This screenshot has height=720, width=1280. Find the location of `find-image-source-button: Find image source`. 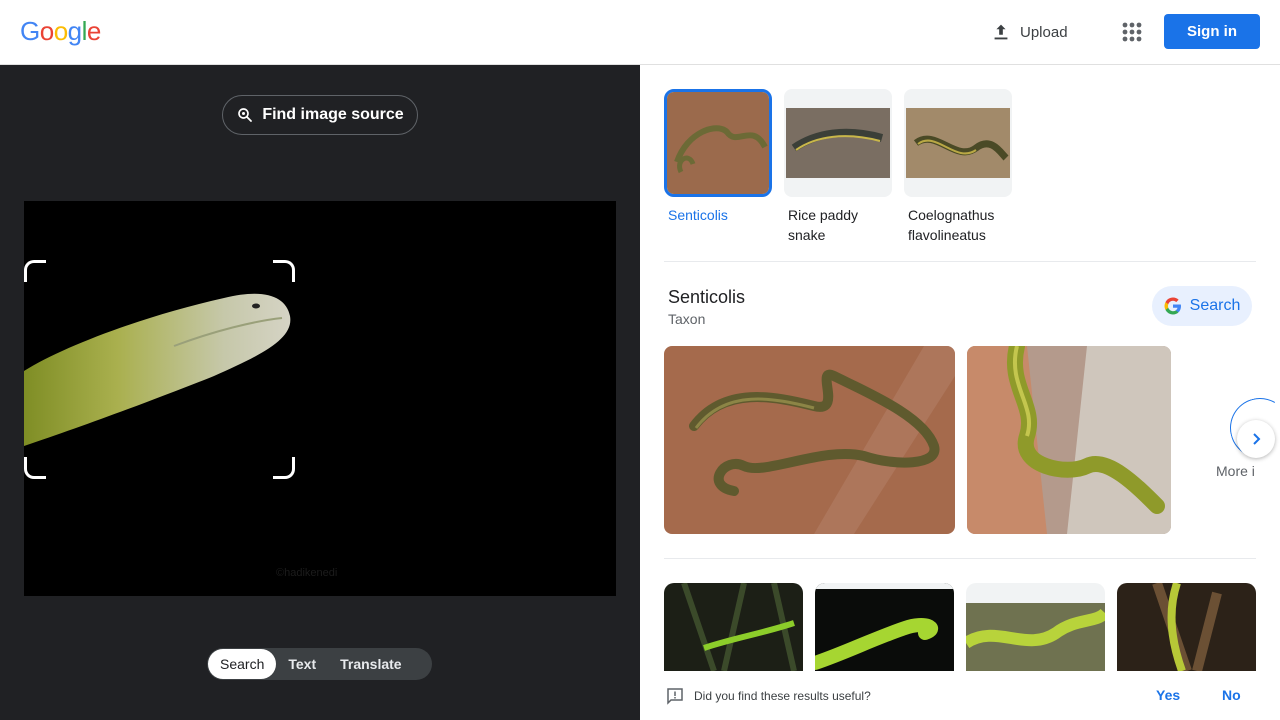

find-image-source-button: Find image source is located at coordinates (320, 115).